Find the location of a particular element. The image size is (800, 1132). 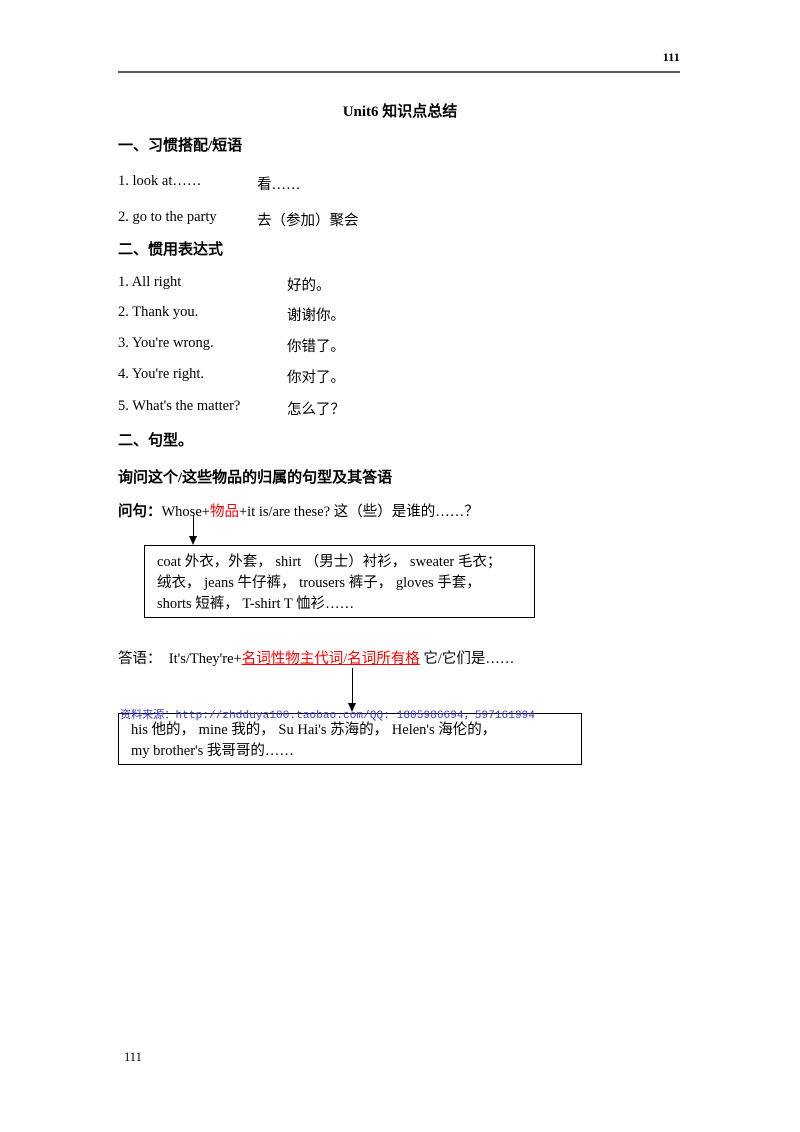

section-2-item-3-english: 4. You're right. is located at coordinates (161, 374).